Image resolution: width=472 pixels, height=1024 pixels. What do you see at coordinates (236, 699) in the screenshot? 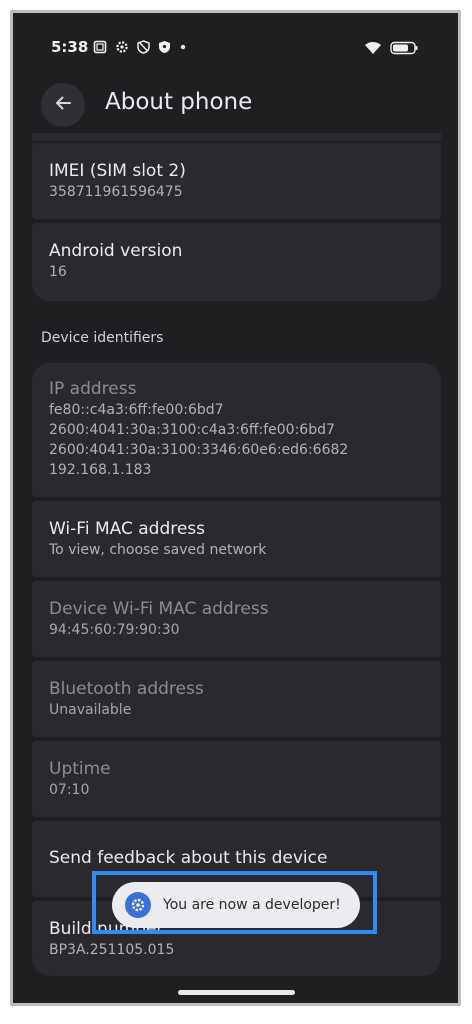
I see `bluetooth-address-item: Bluetooth address Unavailable` at bounding box center [236, 699].